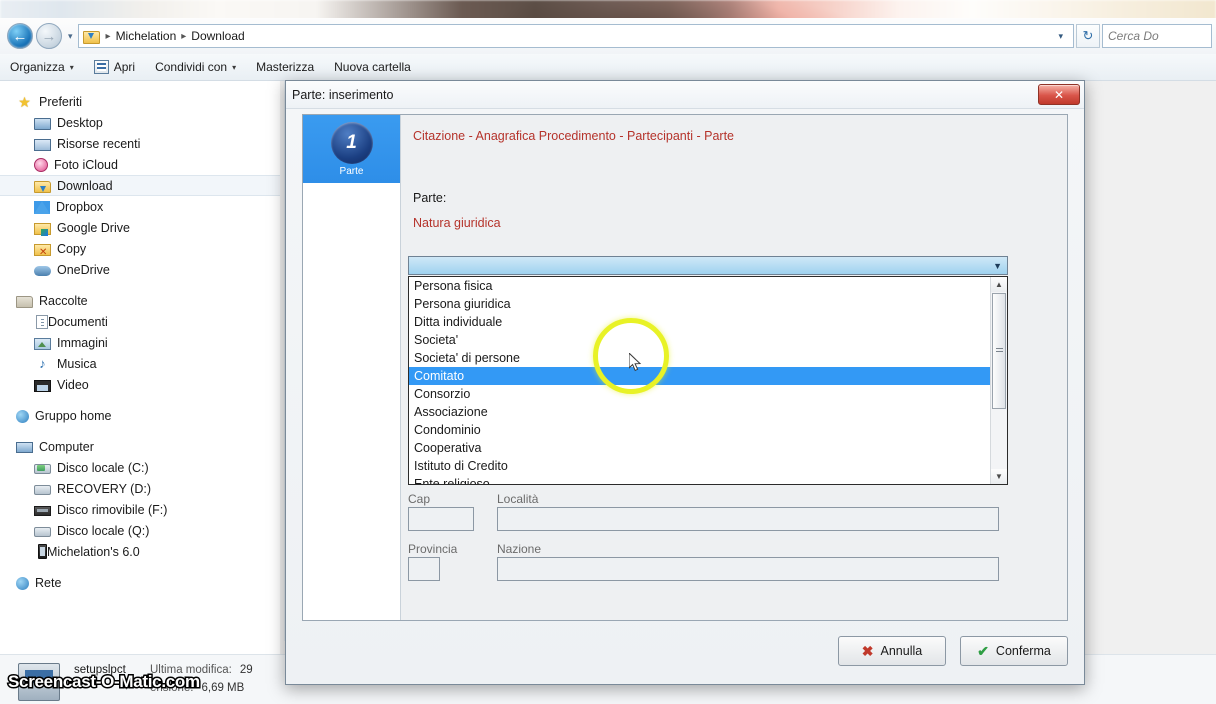  Describe the element at coordinates (103, 467) in the screenshot. I see `sidebar-item-label: Disco locale (C:)` at that location.